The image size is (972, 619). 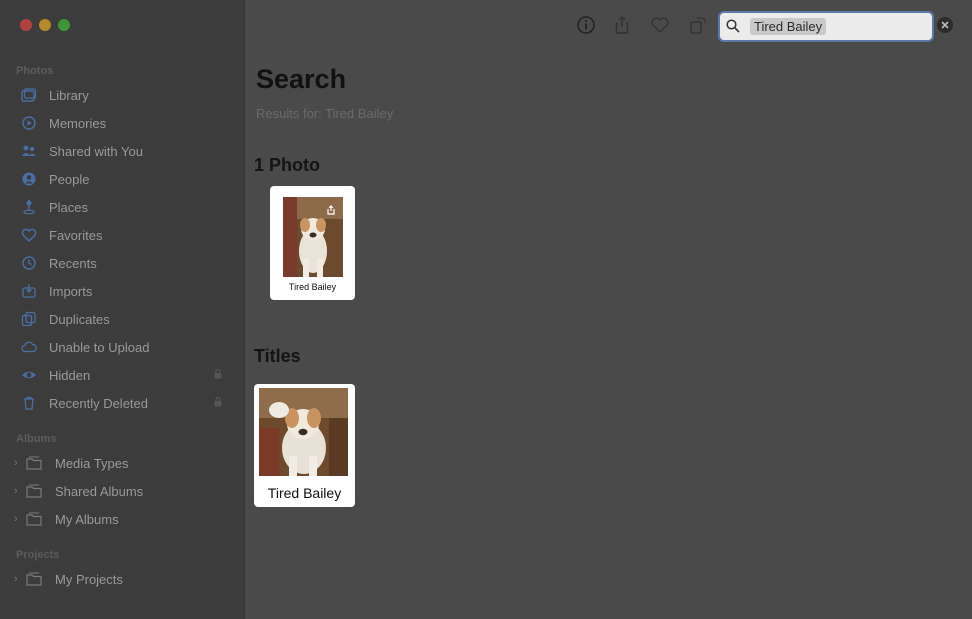 I want to click on heart-icon, so click(x=29, y=235).